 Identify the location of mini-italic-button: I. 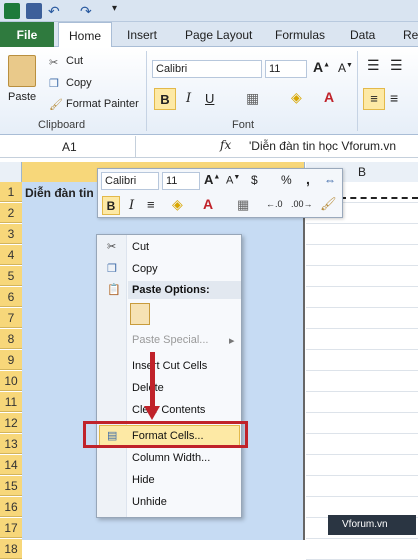
(131, 205).